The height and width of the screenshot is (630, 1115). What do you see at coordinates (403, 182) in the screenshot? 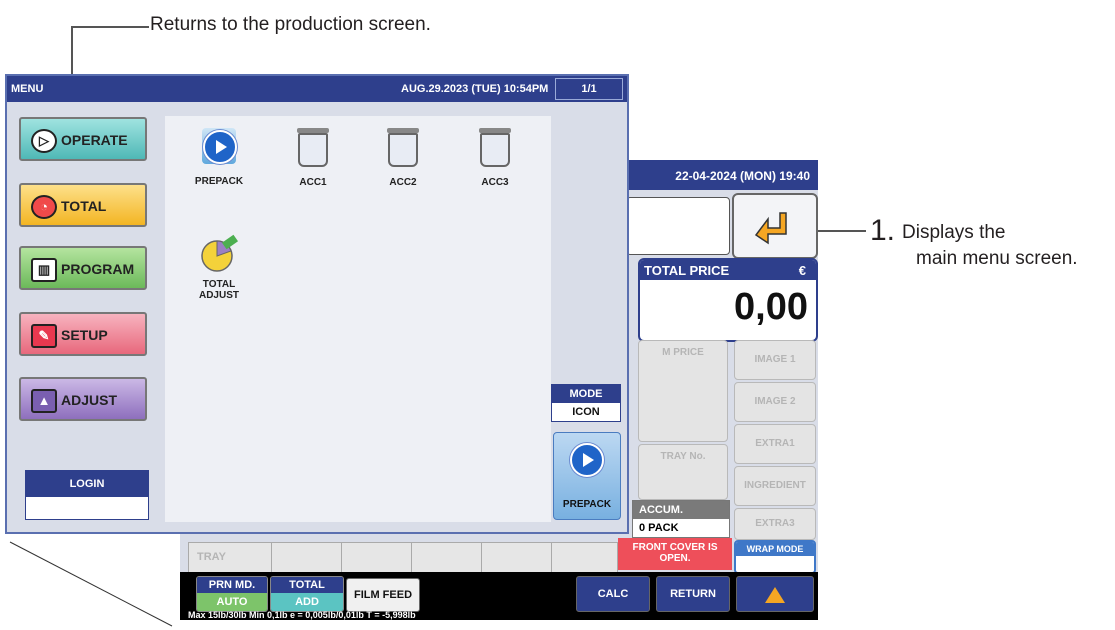
I see `acc2-label: ACC2` at bounding box center [403, 182].